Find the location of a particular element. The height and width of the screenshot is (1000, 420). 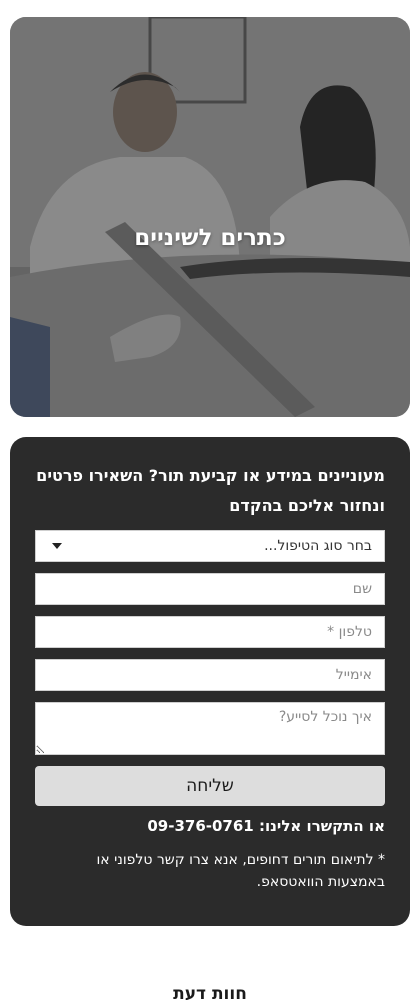

hero-title: כתרים לשיניים is located at coordinates (210, 238).